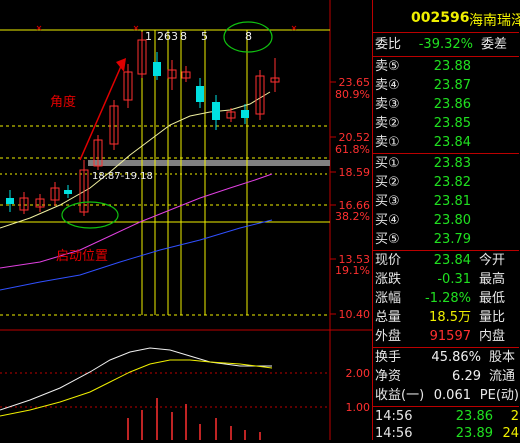 The height and width of the screenshot is (443, 520). Describe the element at coordinates (447, 434) in the screenshot. I see `tick-row-2: 14:56 23.89 24` at that location.